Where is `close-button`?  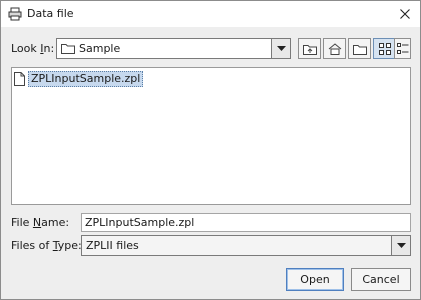
close-button is located at coordinates (405, 14).